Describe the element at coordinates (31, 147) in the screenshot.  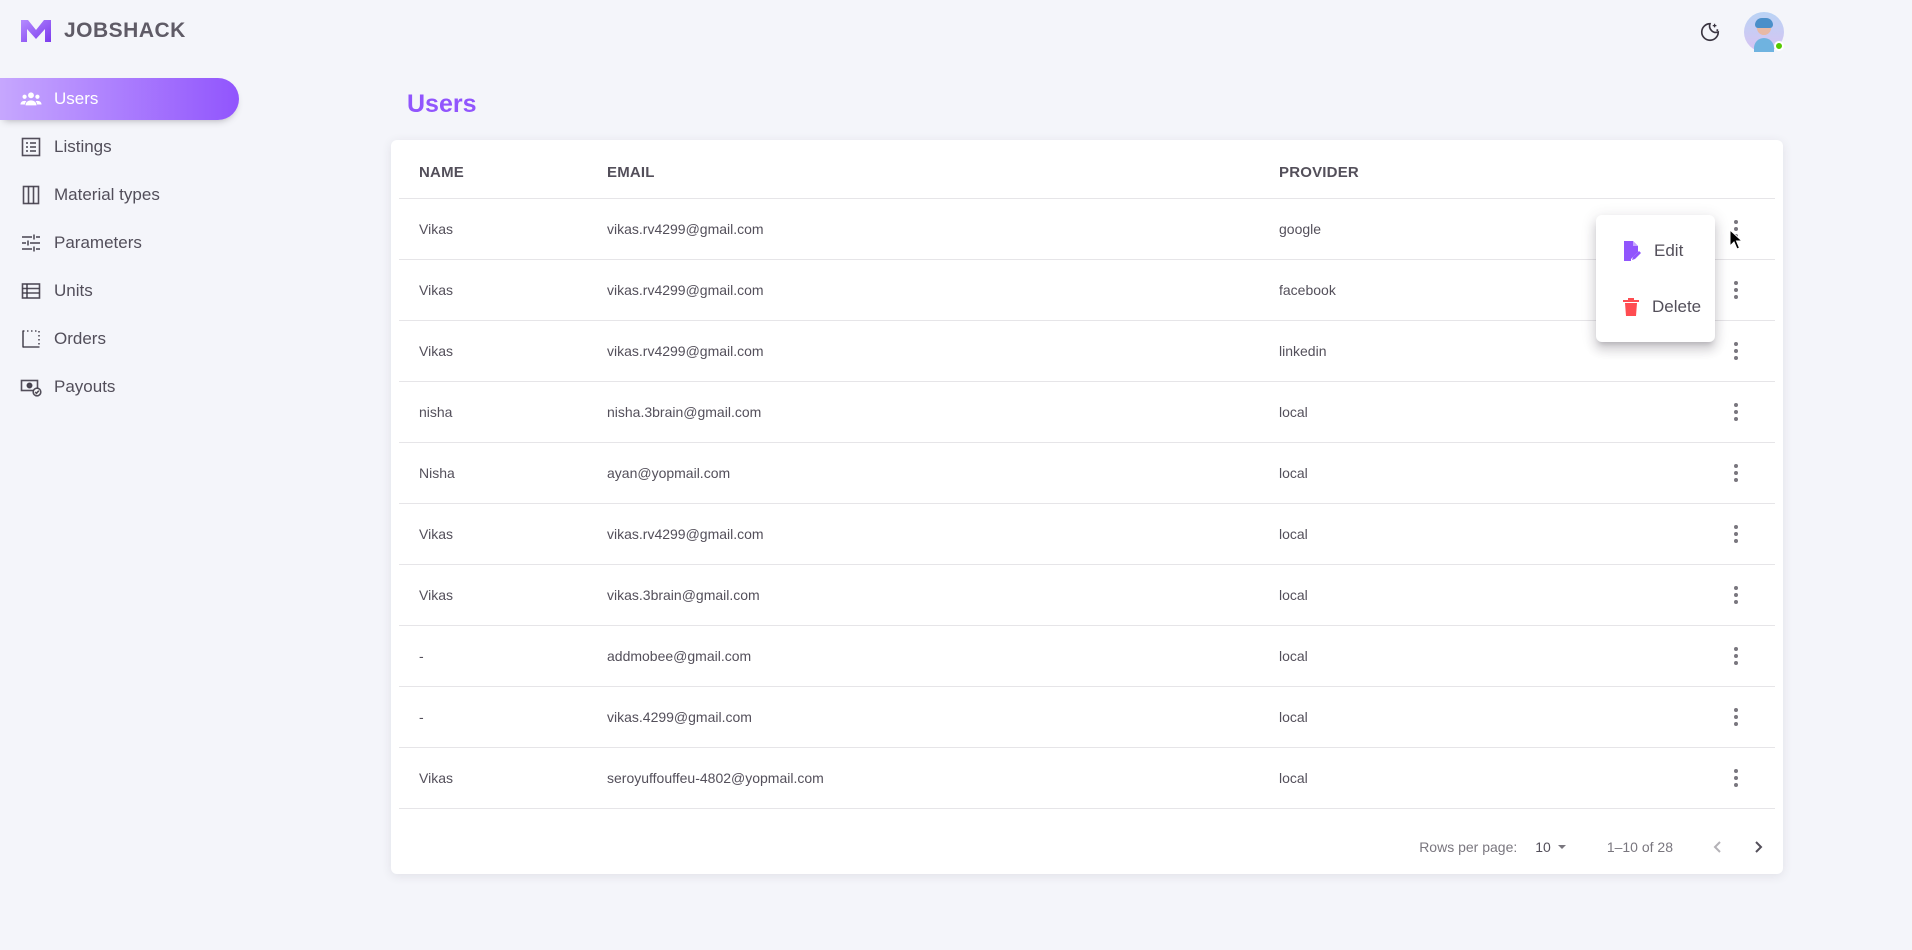
I see `list-icon` at that location.